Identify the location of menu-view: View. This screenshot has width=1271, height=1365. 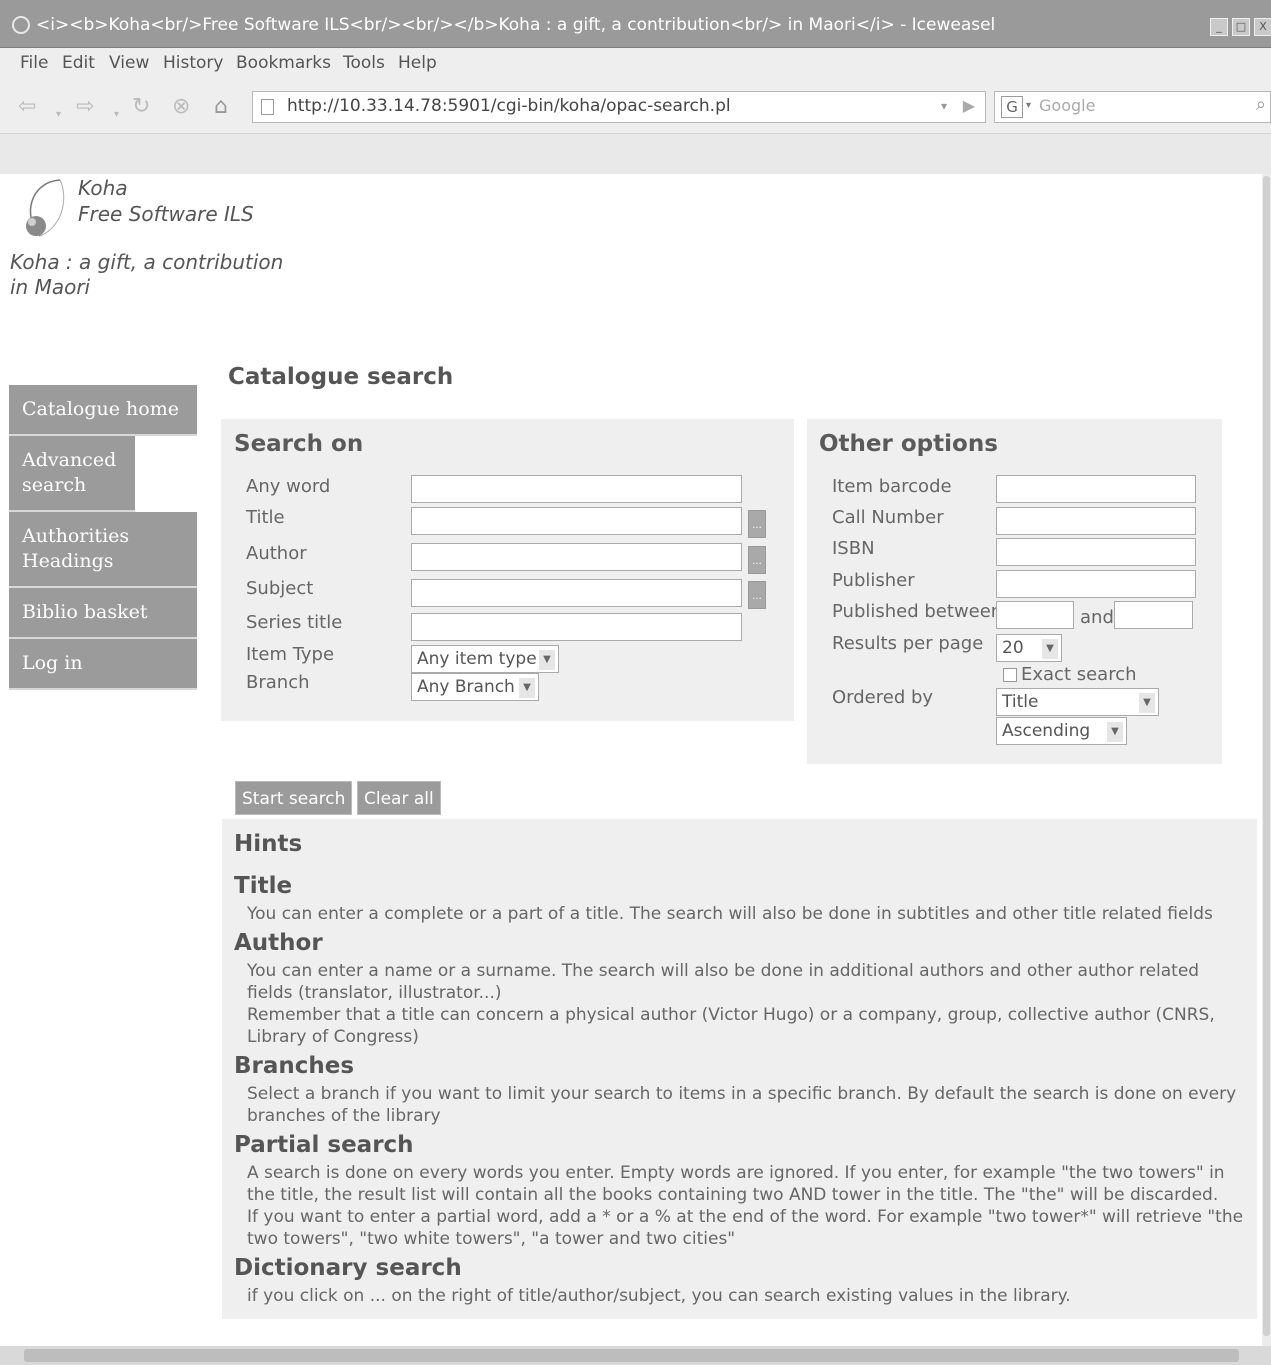
(129, 63).